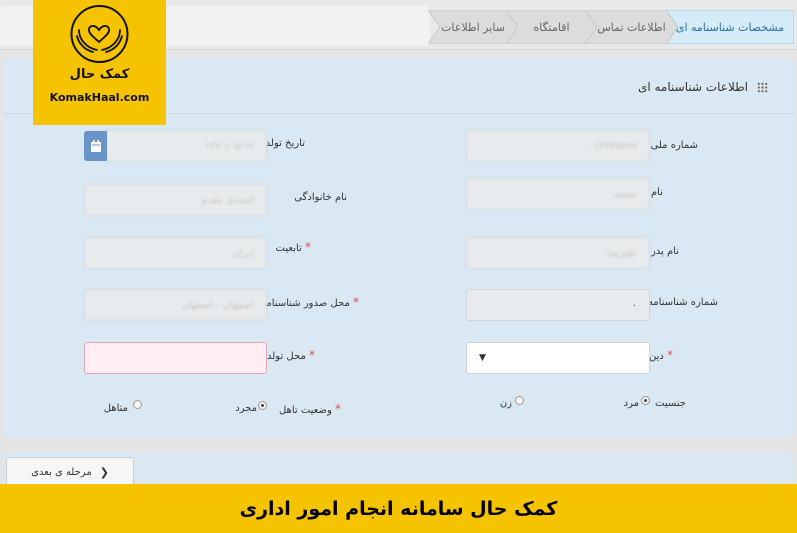 The width and height of the screenshot is (797, 533). I want to click on step-tab-contact: اطلاعات تماس, so click(631, 27).